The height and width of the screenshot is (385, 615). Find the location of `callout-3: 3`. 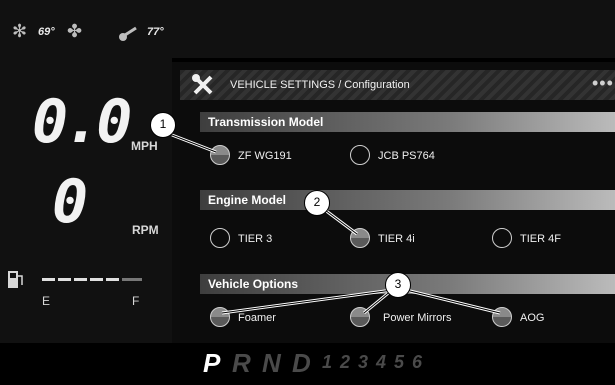

callout-3: 3 is located at coordinates (398, 285).